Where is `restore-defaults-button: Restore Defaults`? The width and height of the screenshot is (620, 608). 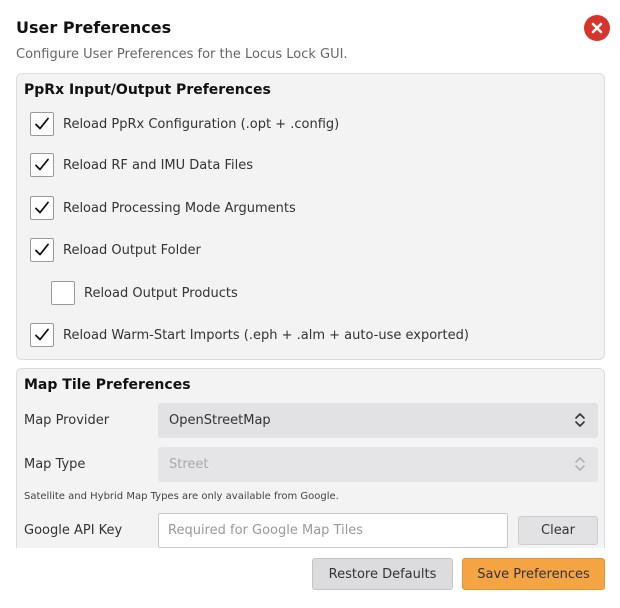
restore-defaults-button: Restore Defaults is located at coordinates (382, 574).